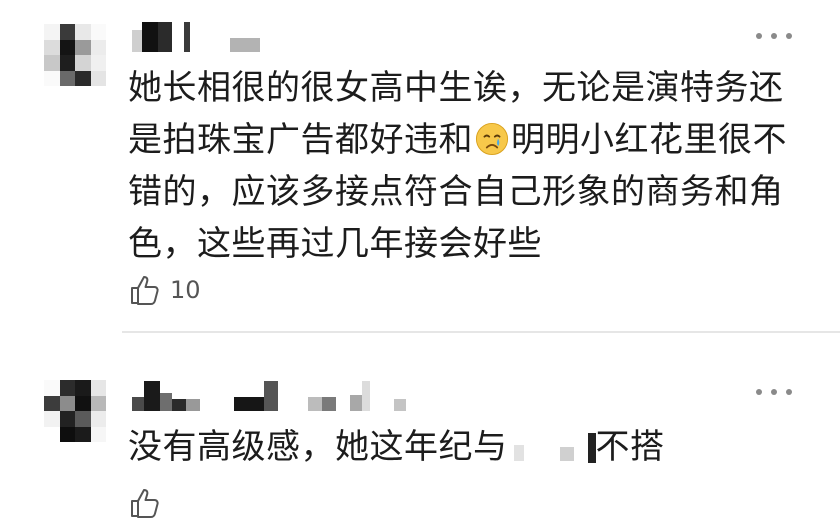  What do you see at coordinates (456, 88) in the screenshot?
I see `comment-line: 她长相很的很女高中生诶，无论是演特务还` at bounding box center [456, 88].